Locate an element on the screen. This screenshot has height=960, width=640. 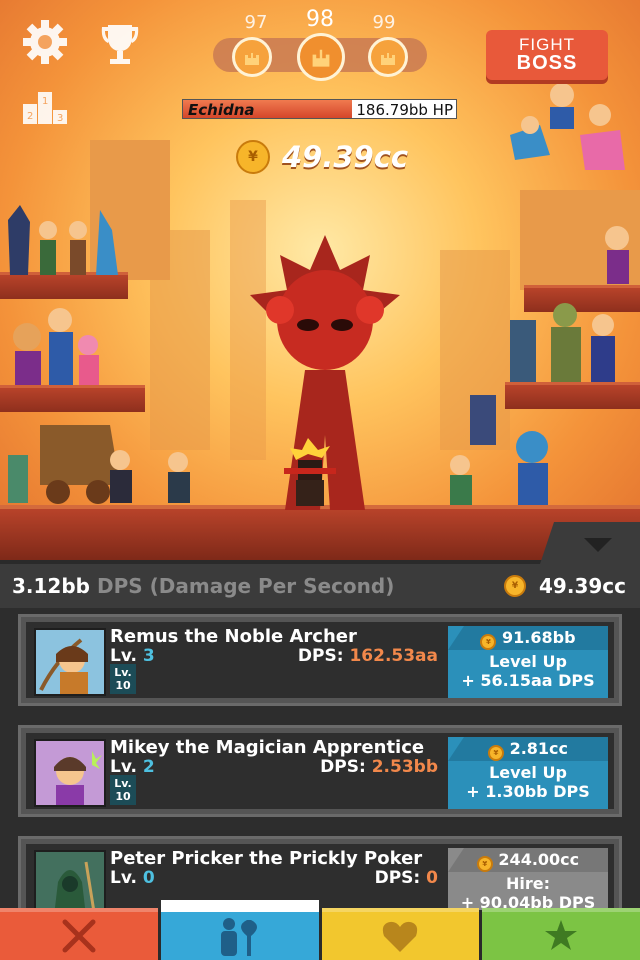
stage-current-button is located at coordinates (321, 57).